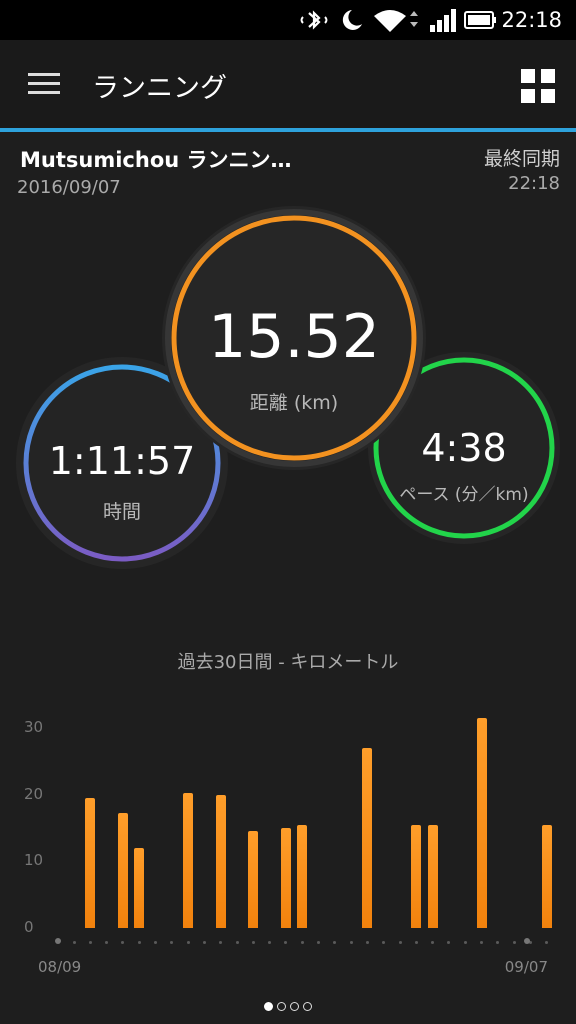  I want to click on status-time: 22:18, so click(531, 20).